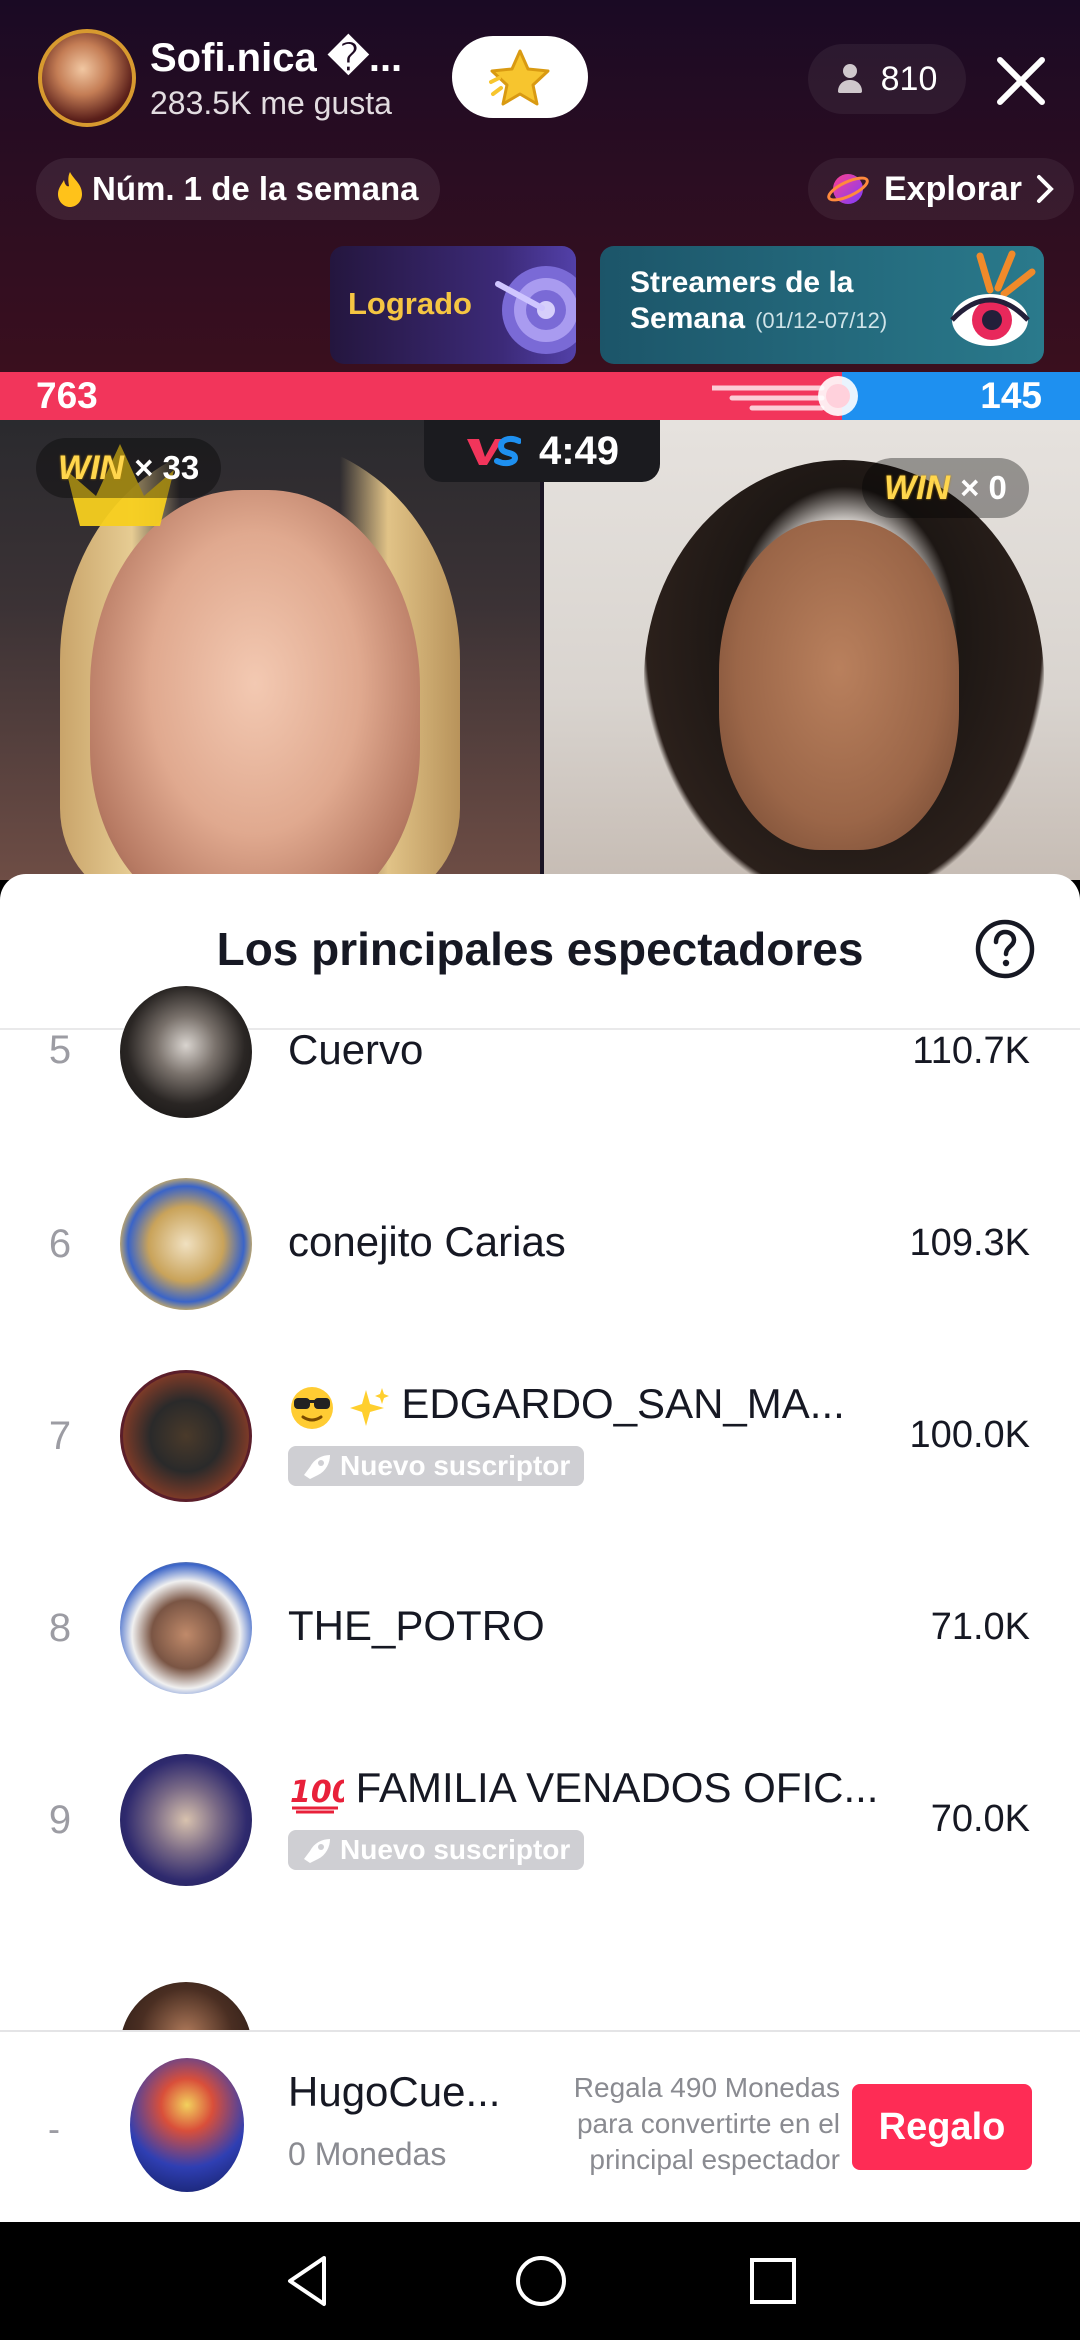 This screenshot has height=2340, width=1080. I want to click on sunglasses-emoji-icon, so click(312, 1407).